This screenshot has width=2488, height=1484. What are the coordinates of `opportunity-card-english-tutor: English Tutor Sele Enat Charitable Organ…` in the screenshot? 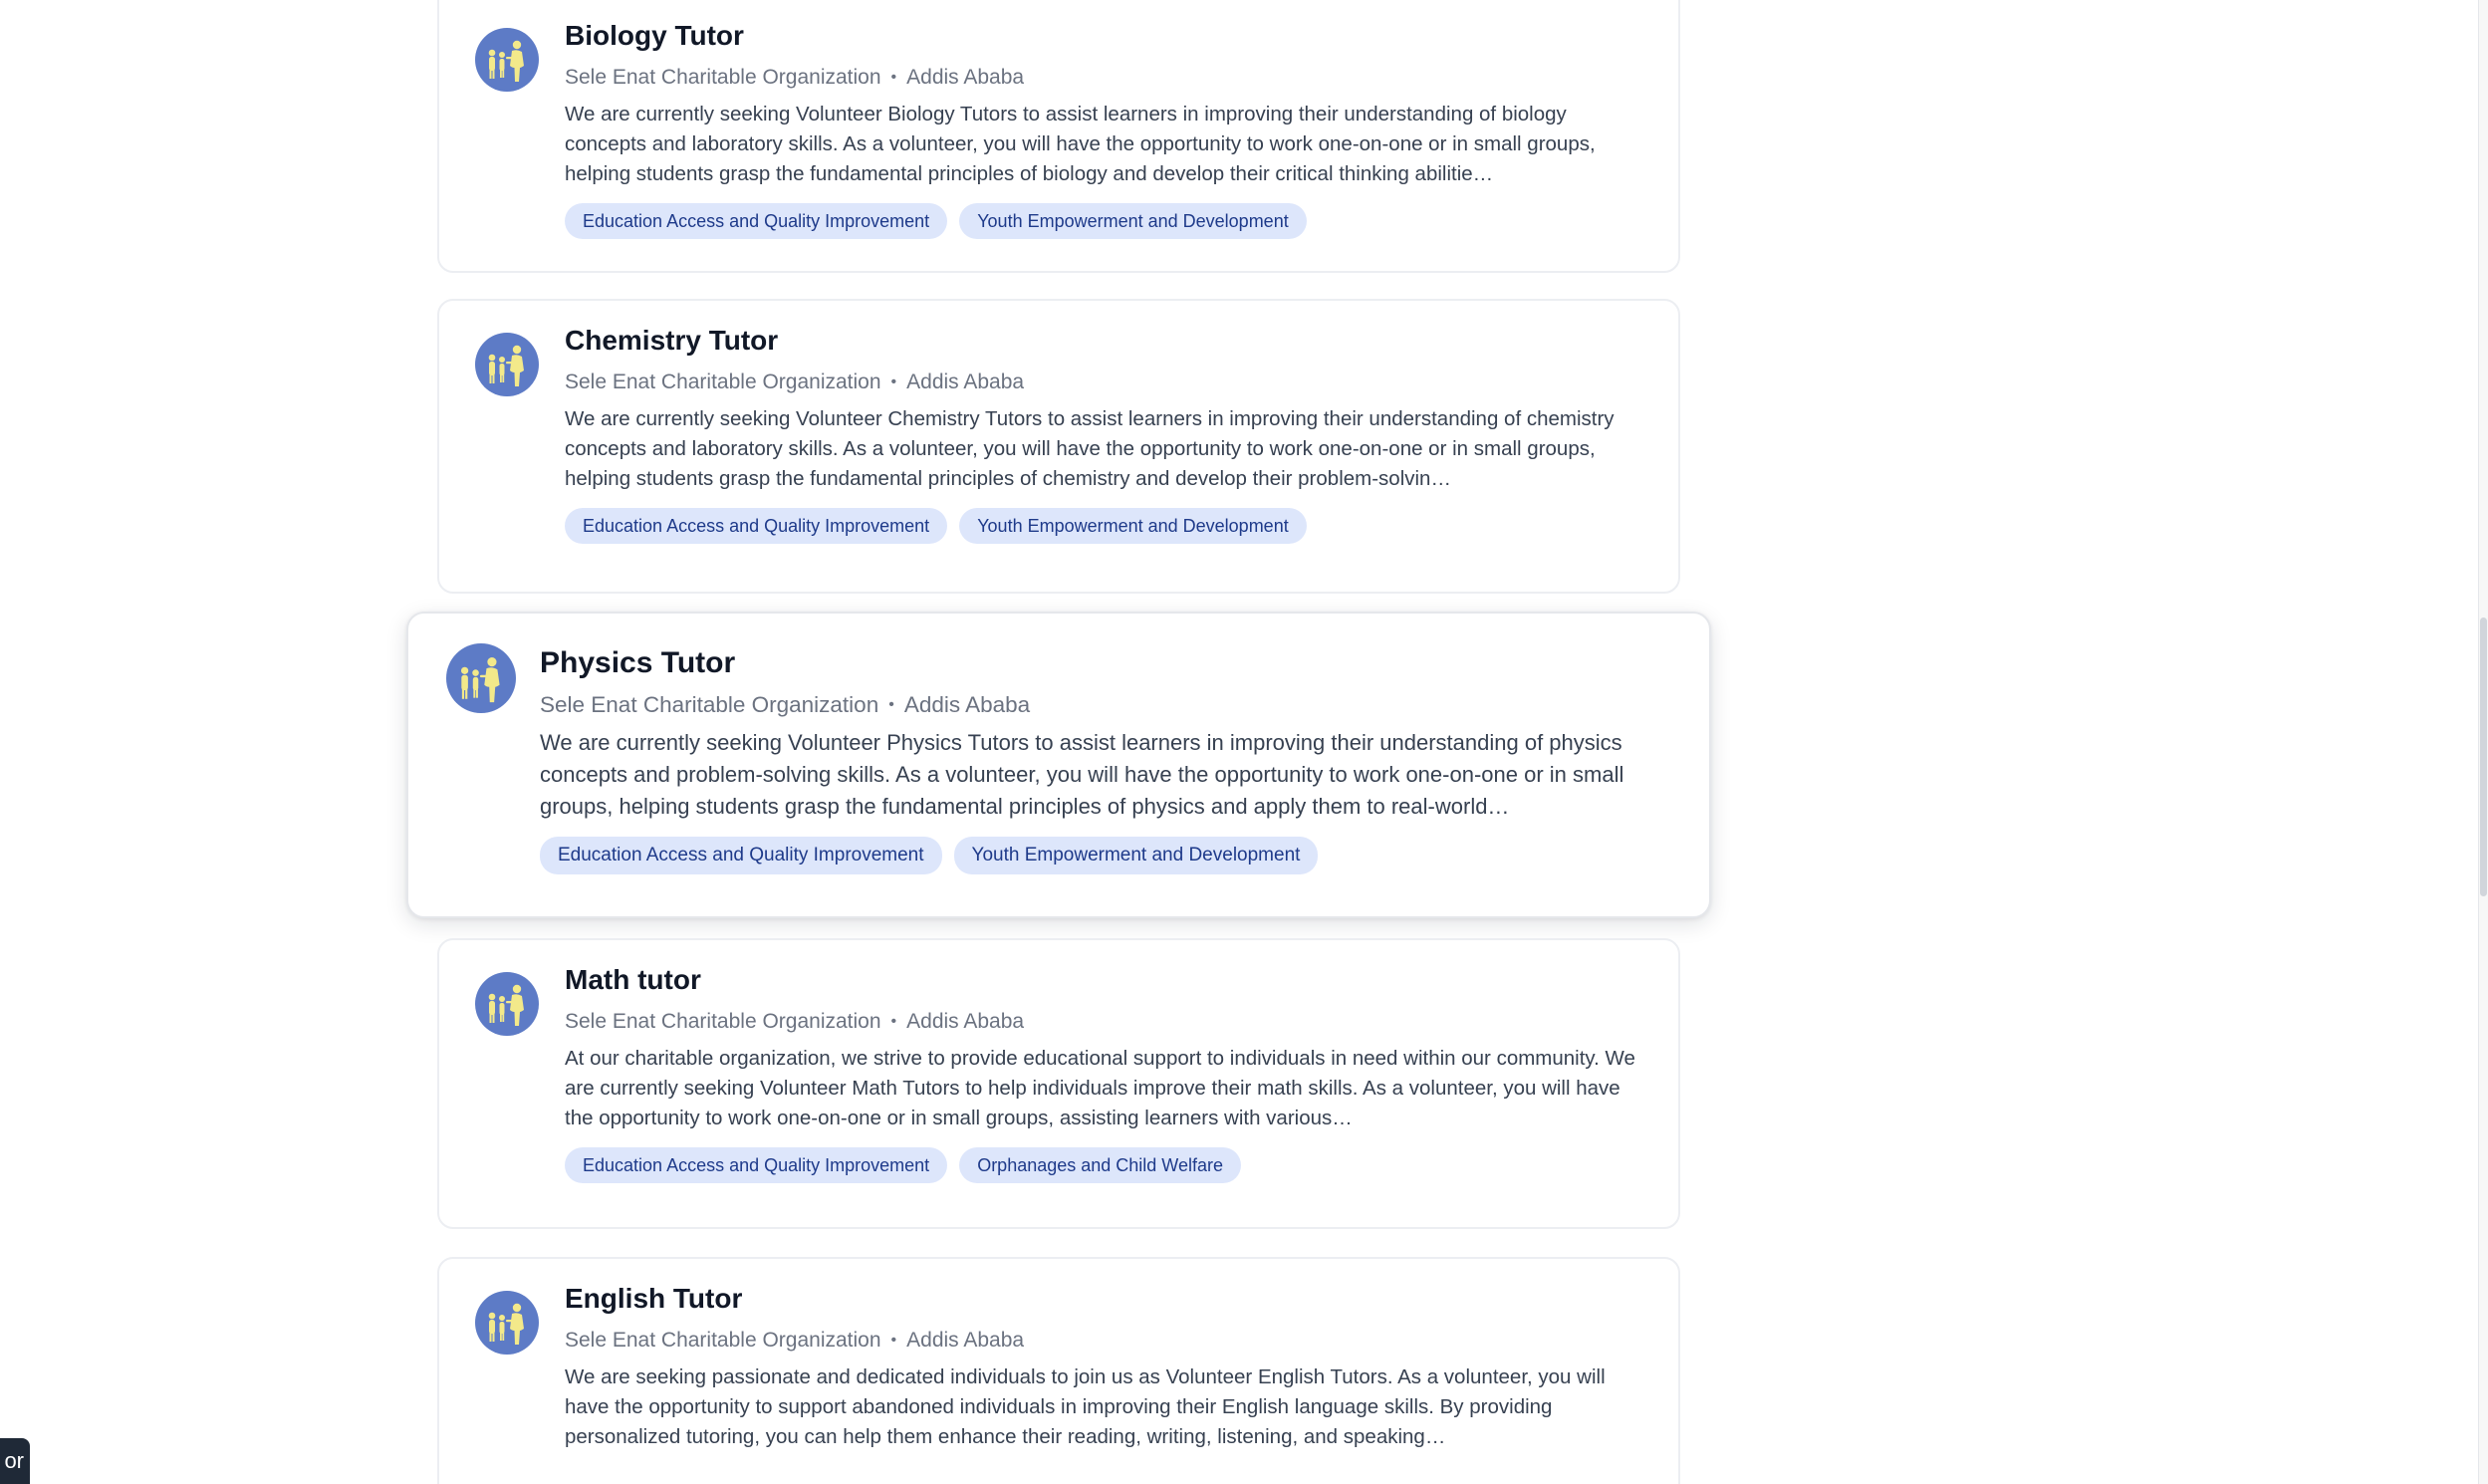 It's located at (1058, 1370).